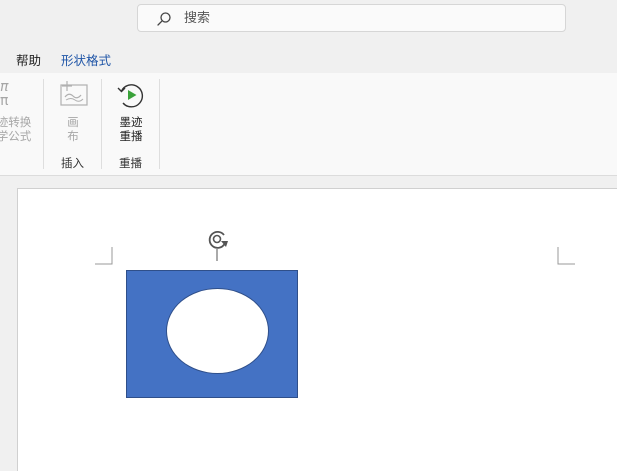  I want to click on canvas-icon, so click(74, 93).